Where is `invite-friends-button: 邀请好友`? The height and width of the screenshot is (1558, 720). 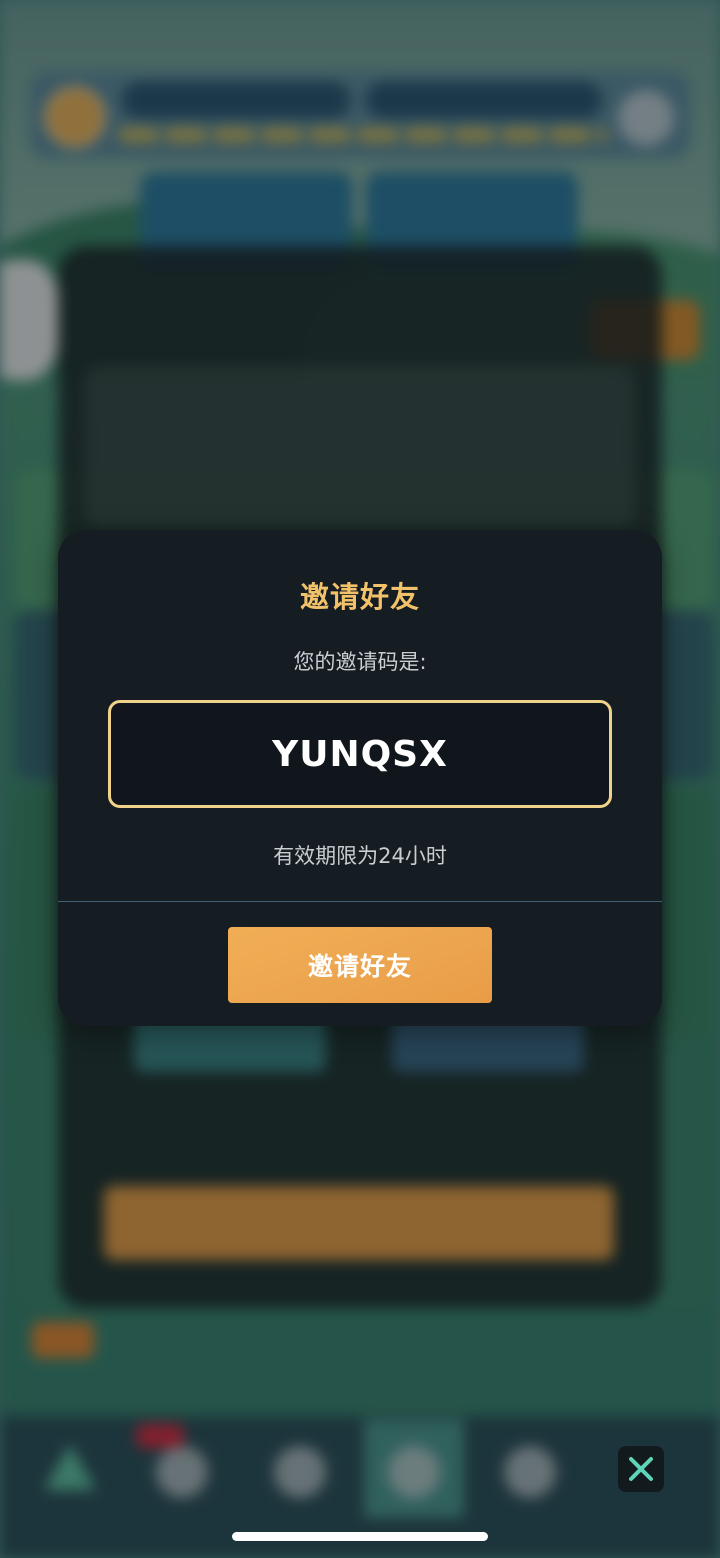
invite-friends-button: 邀请好友 is located at coordinates (360, 965).